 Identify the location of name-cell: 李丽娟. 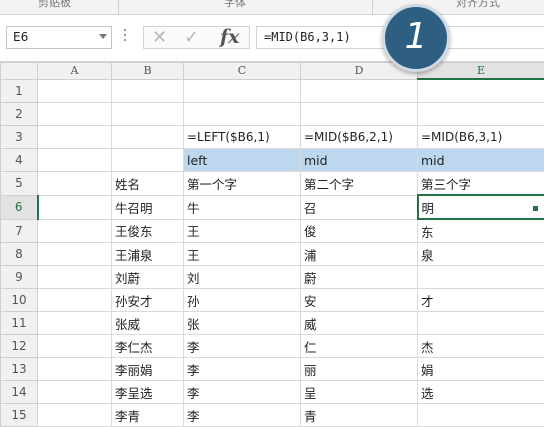
(148, 369).